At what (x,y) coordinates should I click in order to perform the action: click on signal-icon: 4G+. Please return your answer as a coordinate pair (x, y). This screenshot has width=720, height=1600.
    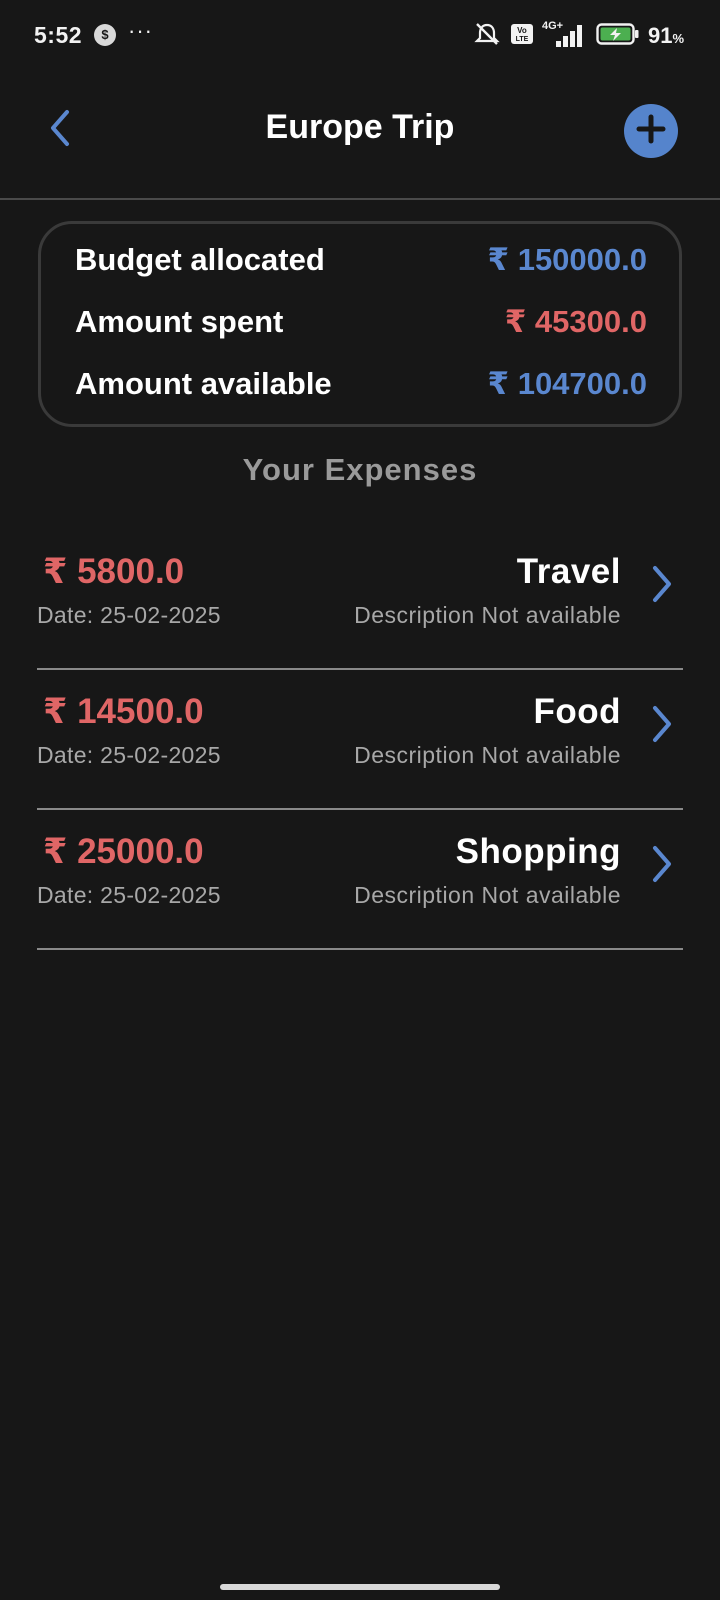
    Looking at the image, I should click on (565, 34).